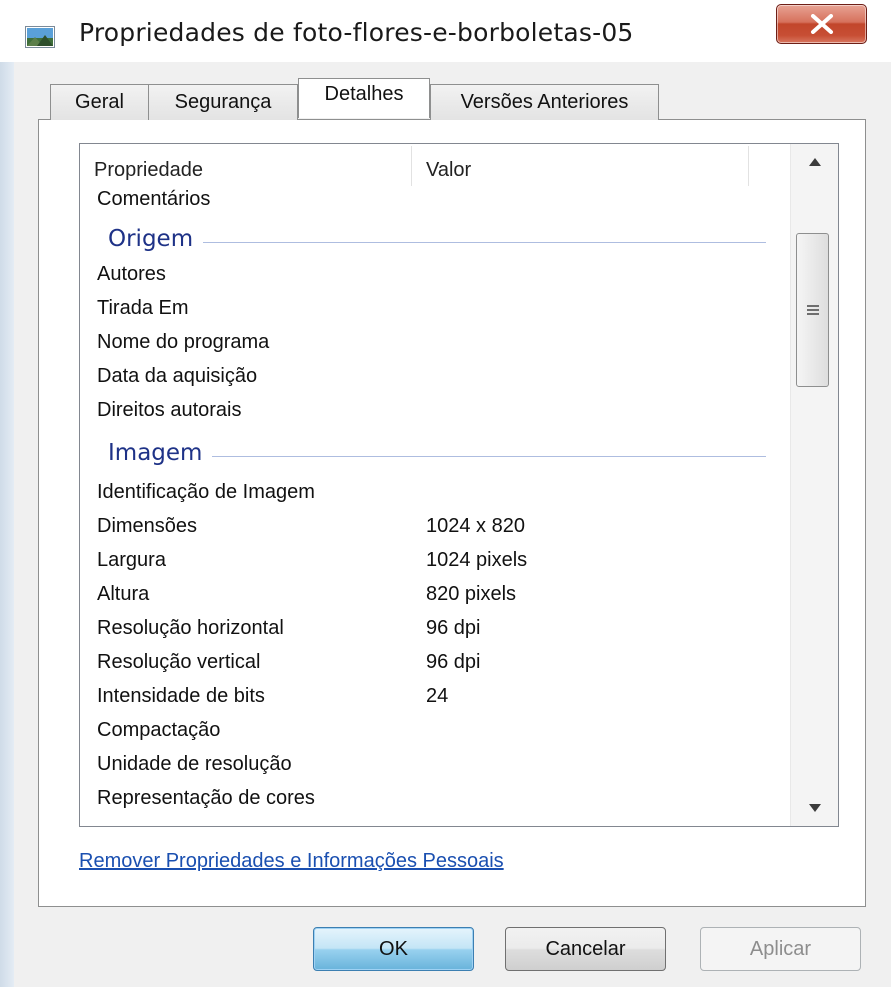 Image resolution: width=891 pixels, height=987 pixels. I want to click on list-item: Representação de cores, so click(435, 798).